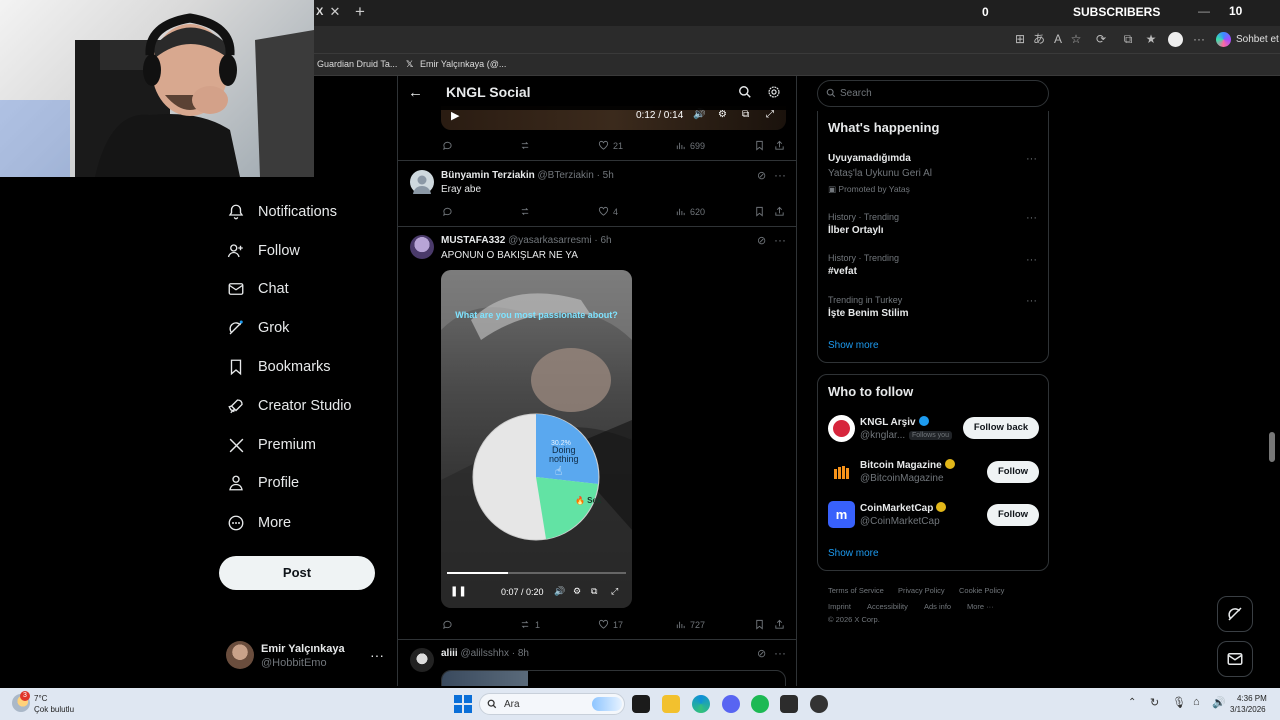  What do you see at coordinates (842, 271) in the screenshot?
I see `trend-name: #vefat` at bounding box center [842, 271].